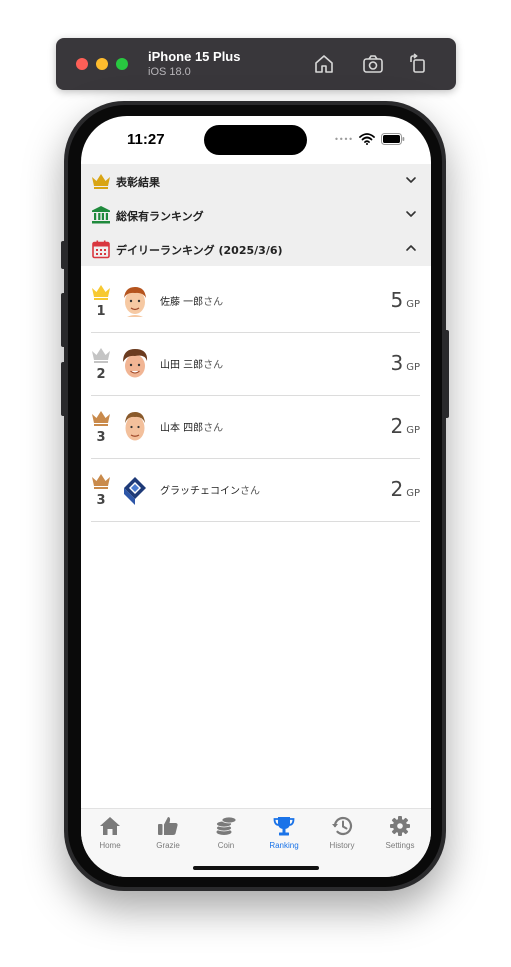 This screenshot has width=511, height=967. I want to click on tab-coin: Coin, so click(226, 835).